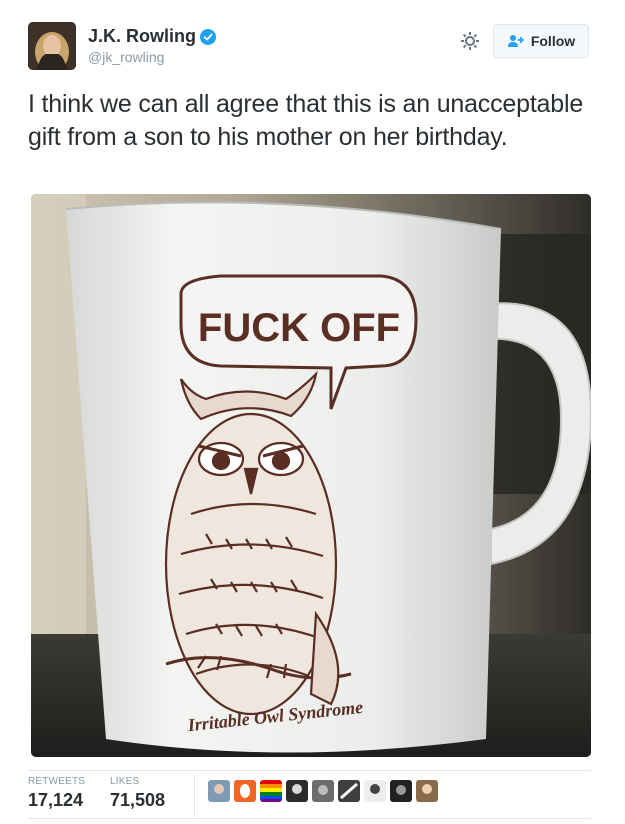 The height and width of the screenshot is (824, 625). I want to click on author-handle: @jk_rowling, so click(152, 57).